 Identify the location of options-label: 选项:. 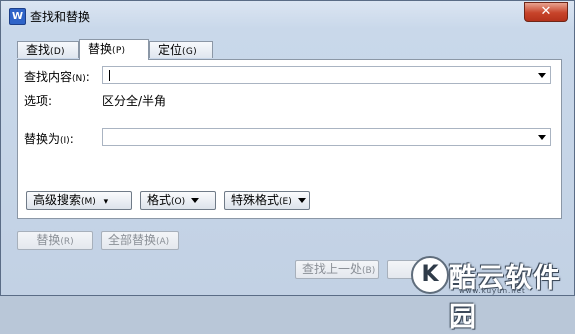
(38, 101).